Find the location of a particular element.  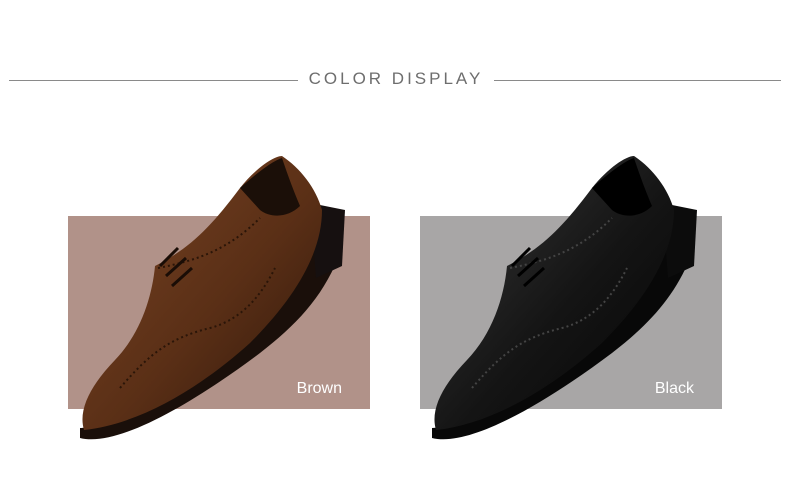

header-divider-right is located at coordinates (637, 80).